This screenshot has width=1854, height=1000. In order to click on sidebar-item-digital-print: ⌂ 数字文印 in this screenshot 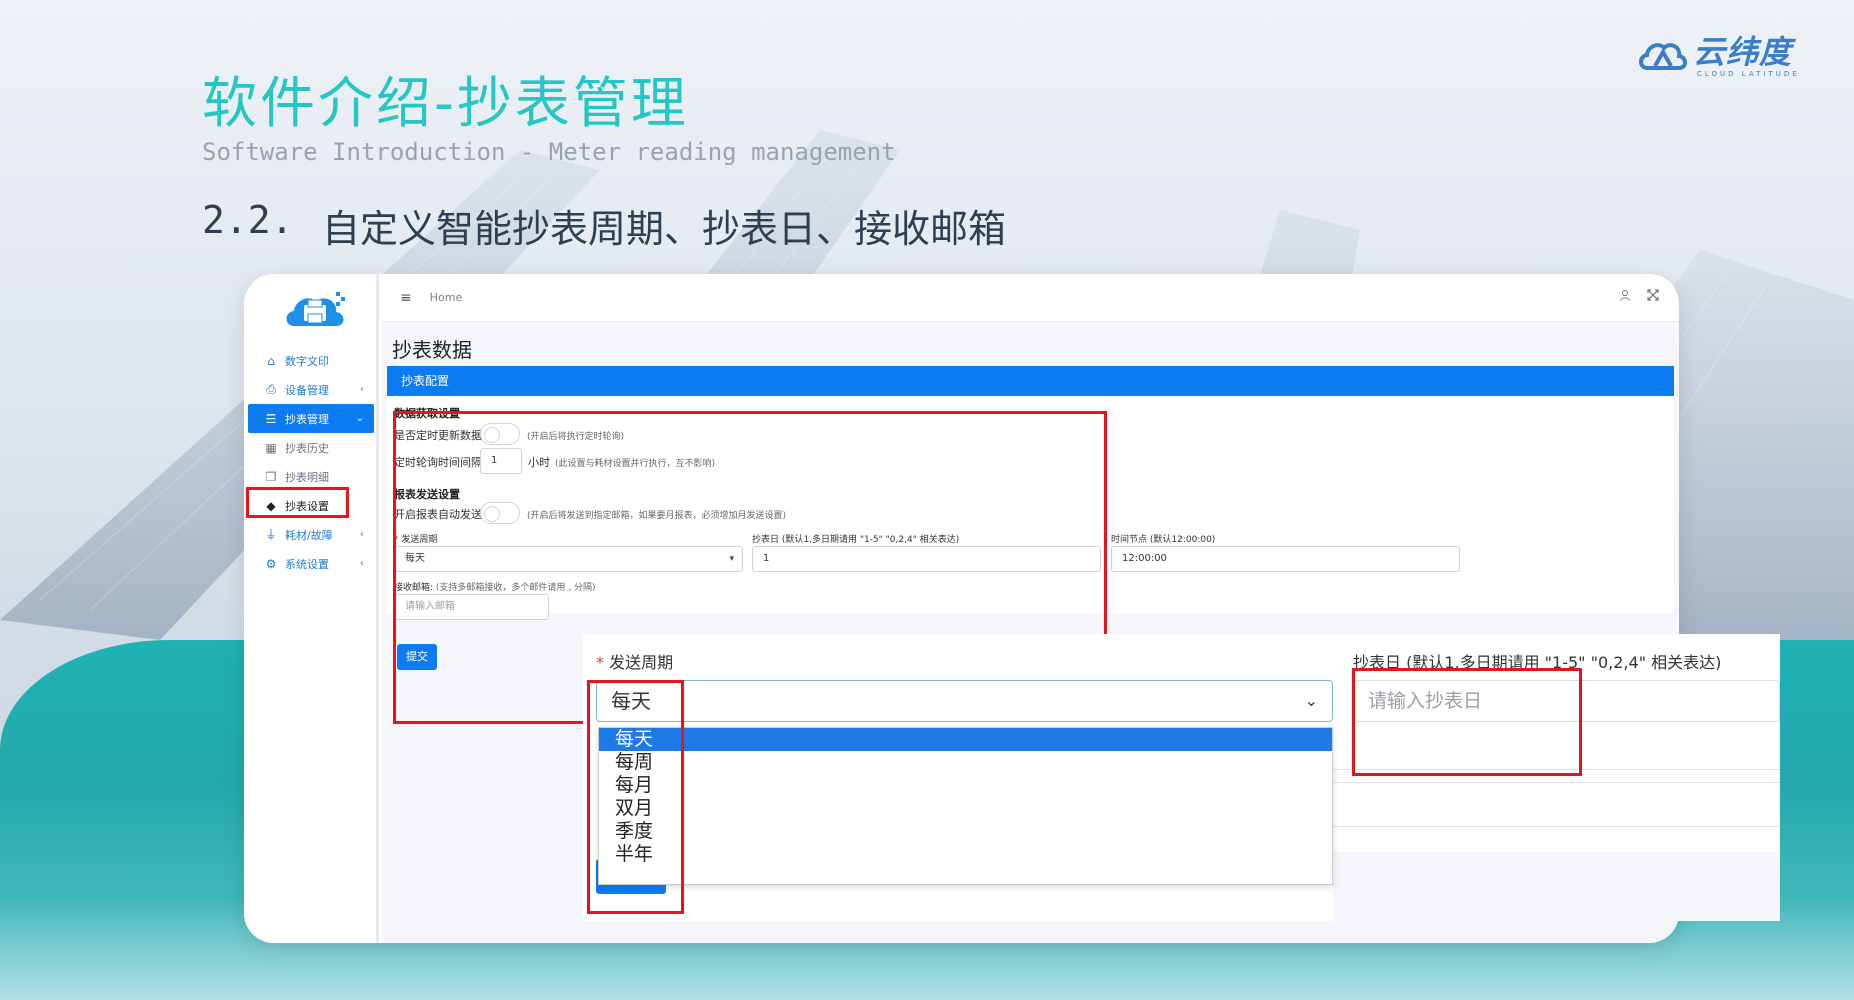, I will do `click(311, 360)`.